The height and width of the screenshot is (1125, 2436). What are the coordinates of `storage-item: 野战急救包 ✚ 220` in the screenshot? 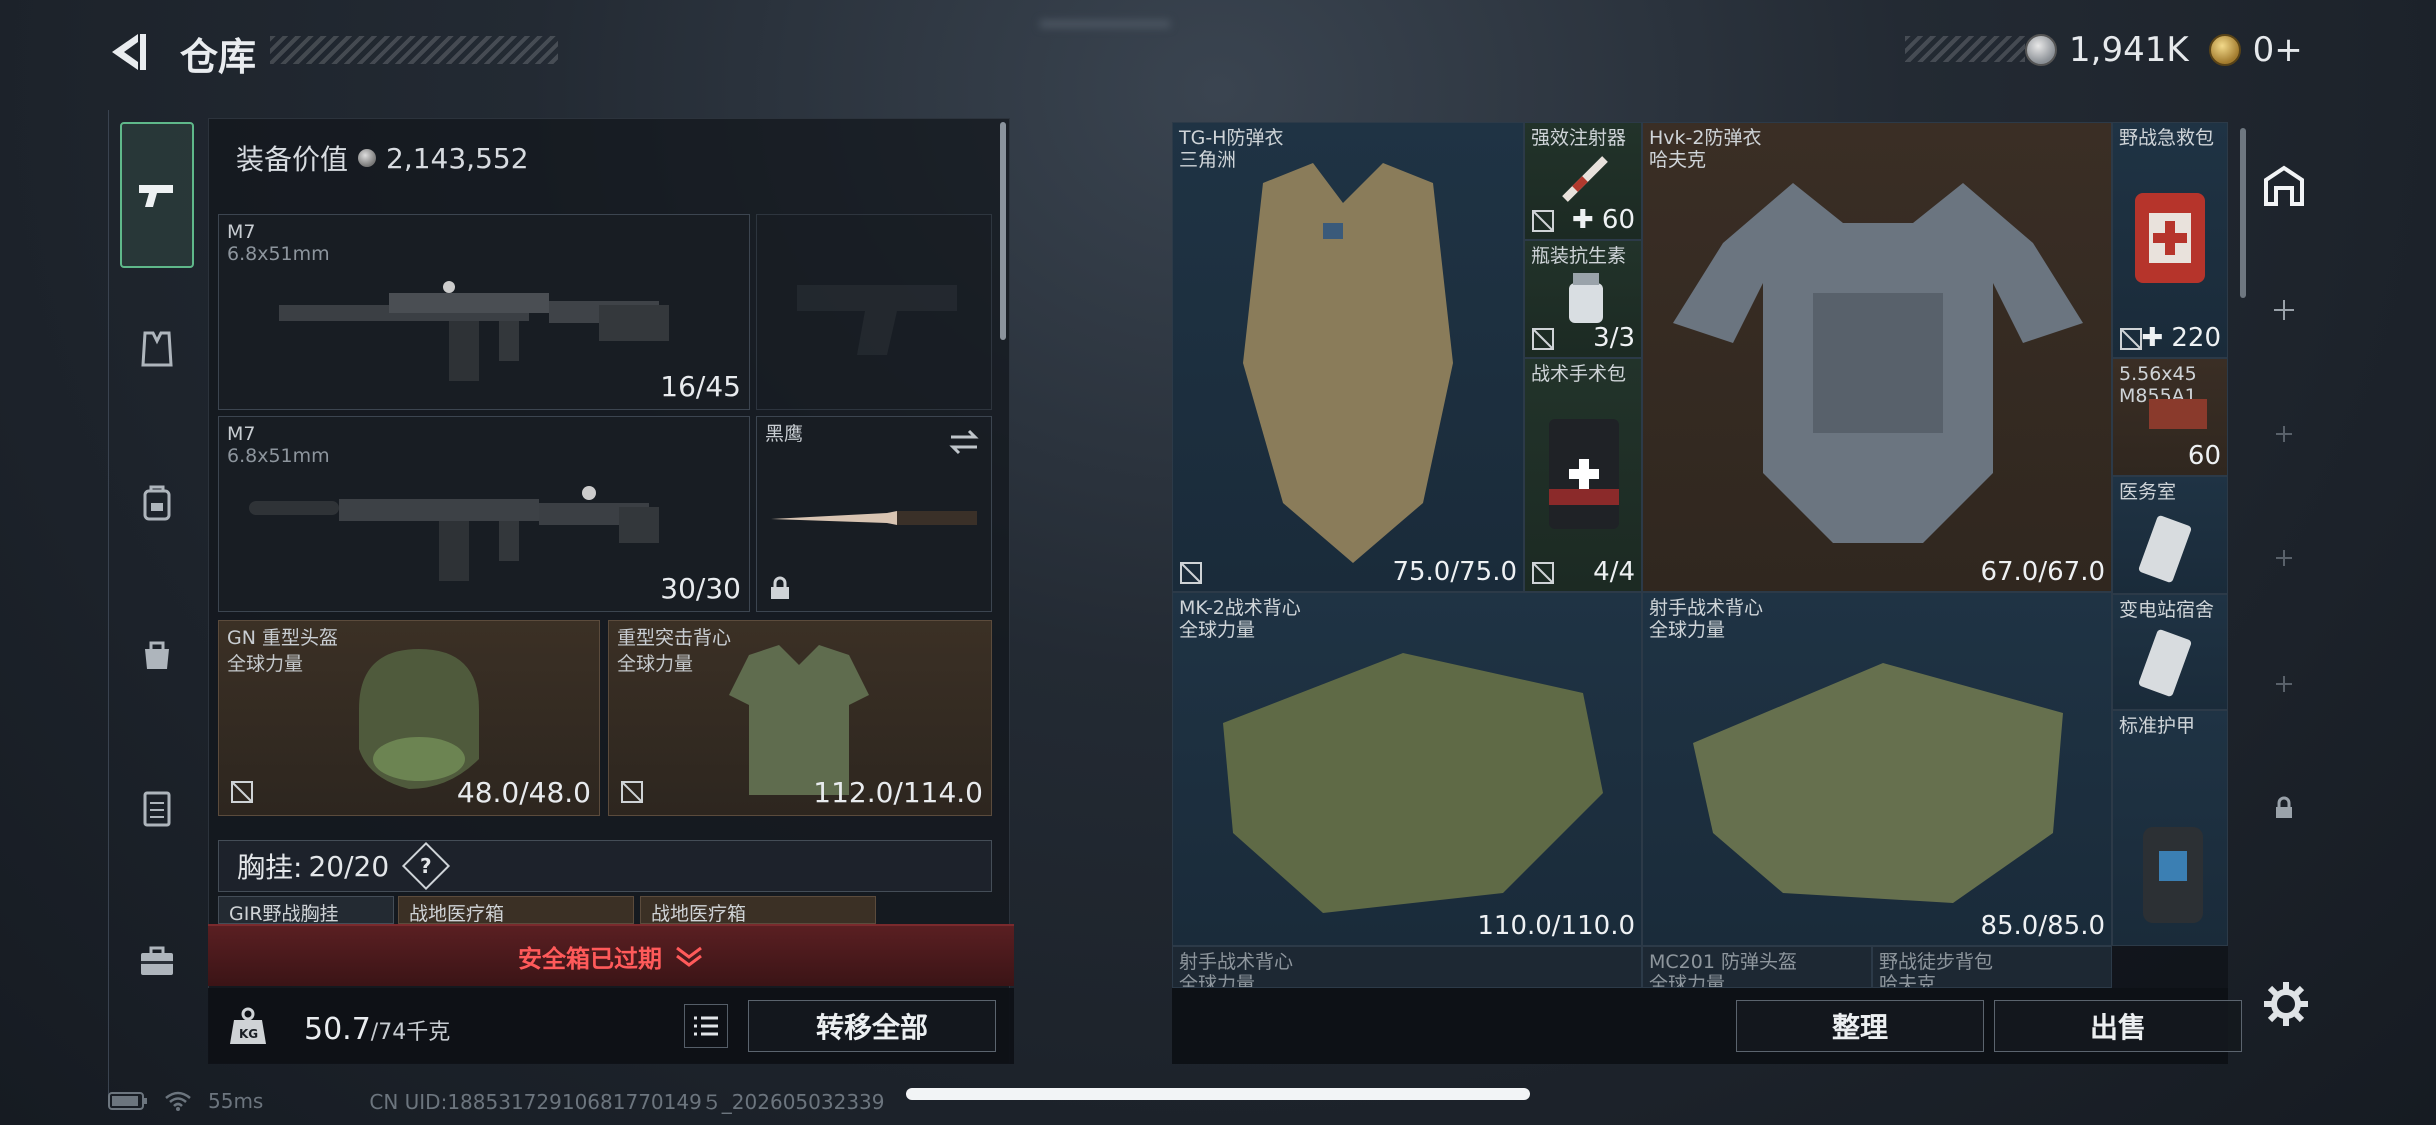 It's located at (2170, 240).